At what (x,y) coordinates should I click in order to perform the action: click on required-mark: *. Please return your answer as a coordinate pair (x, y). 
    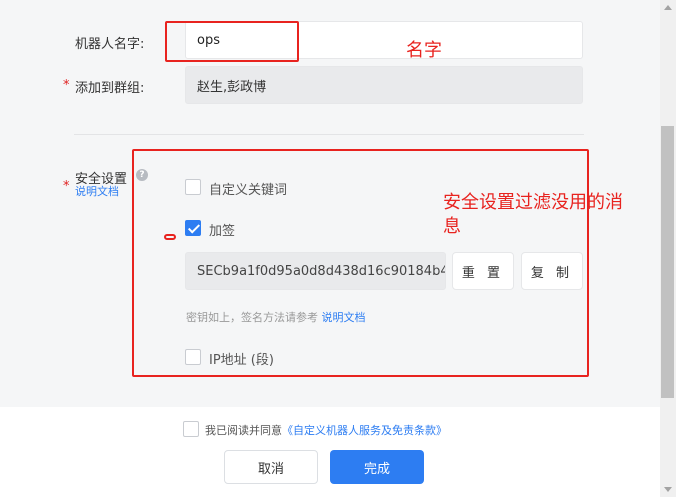
    Looking at the image, I should click on (66, 85).